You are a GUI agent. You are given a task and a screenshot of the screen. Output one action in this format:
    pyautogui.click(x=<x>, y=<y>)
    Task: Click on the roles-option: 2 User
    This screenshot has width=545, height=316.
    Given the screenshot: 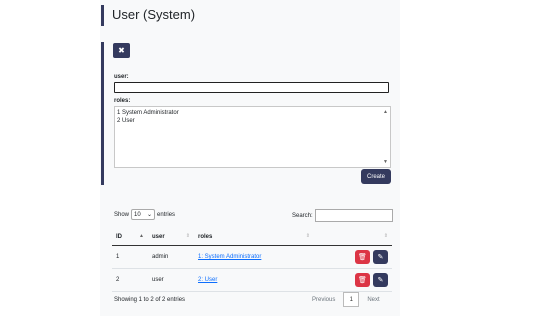 What is the action you would take?
    pyautogui.click(x=252, y=121)
    